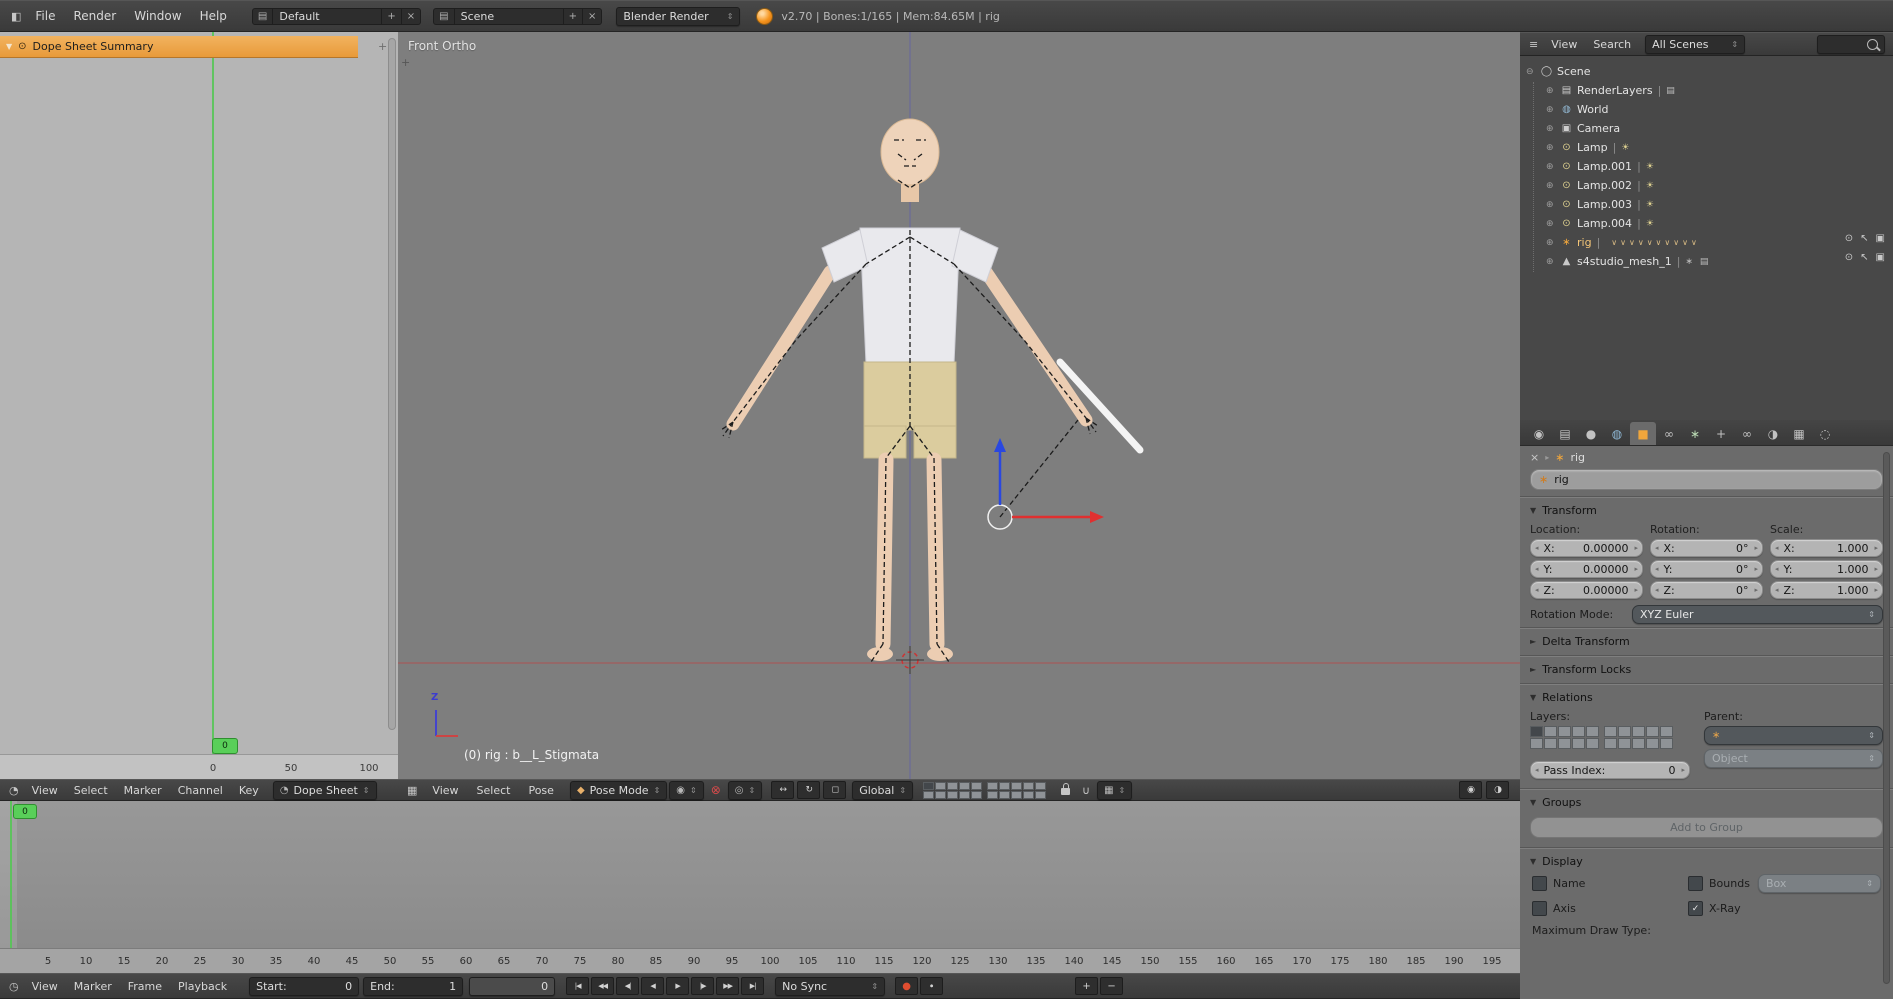 The width and height of the screenshot is (1893, 999). What do you see at coordinates (1826, 590) in the screenshot?
I see `scale-z-field: ◂ Z: 1.000 ▸` at bounding box center [1826, 590].